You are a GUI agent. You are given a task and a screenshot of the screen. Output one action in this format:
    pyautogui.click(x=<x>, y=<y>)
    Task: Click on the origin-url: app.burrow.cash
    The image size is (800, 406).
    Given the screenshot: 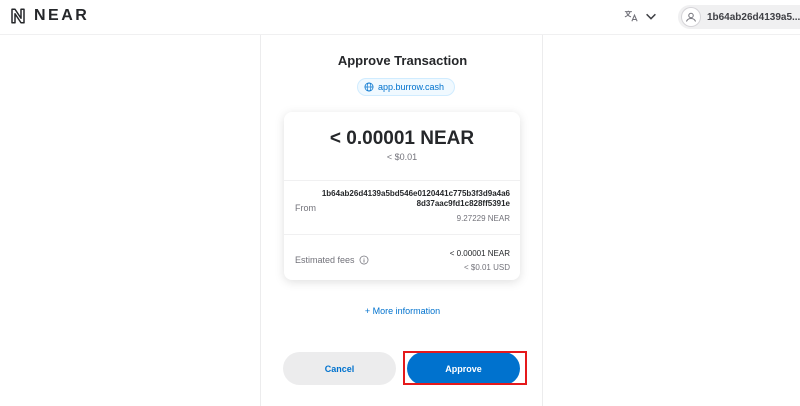 What is the action you would take?
    pyautogui.click(x=411, y=87)
    